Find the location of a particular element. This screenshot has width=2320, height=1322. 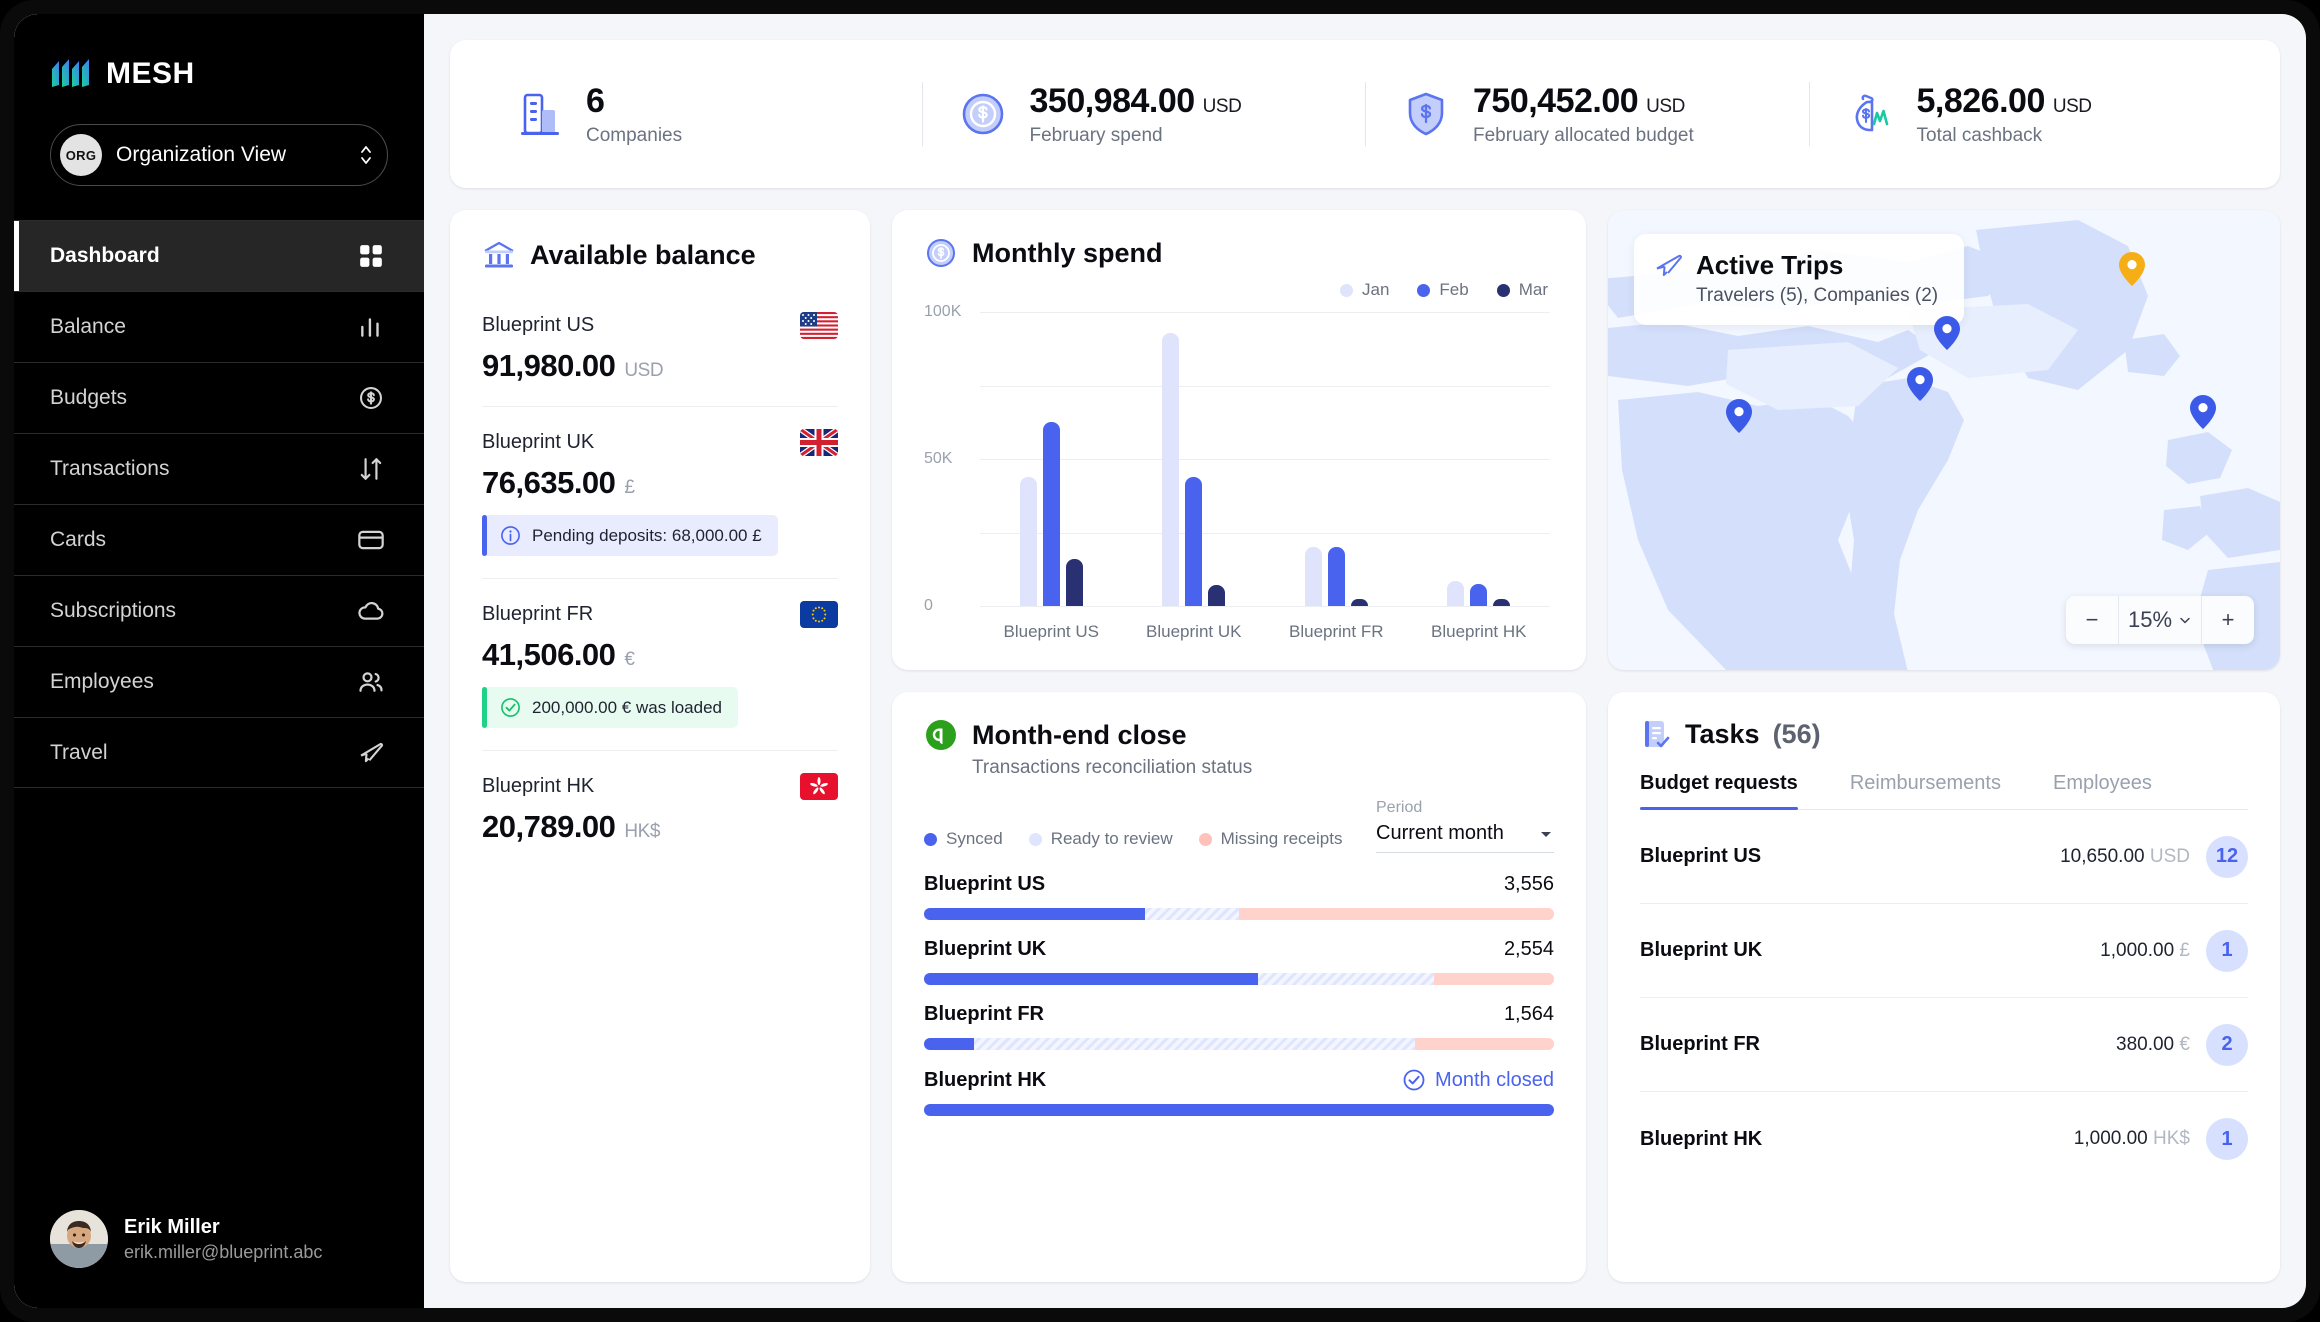

sidebar-item-balance: Balance is located at coordinates (219, 326).